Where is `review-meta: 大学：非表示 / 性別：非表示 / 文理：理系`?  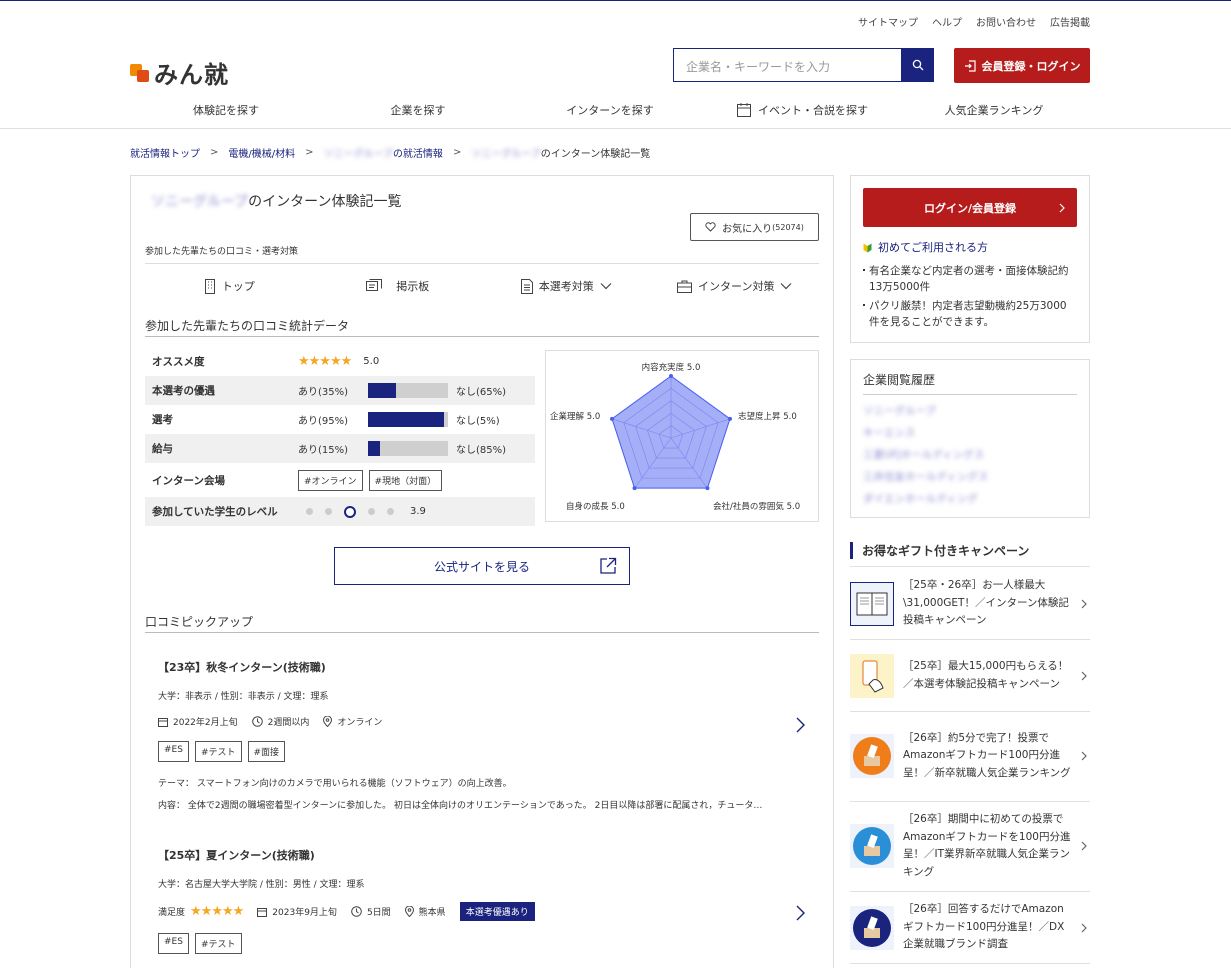 review-meta: 大学：非表示 / 性別：非表示 / 文理：理系 is located at coordinates (243, 697).